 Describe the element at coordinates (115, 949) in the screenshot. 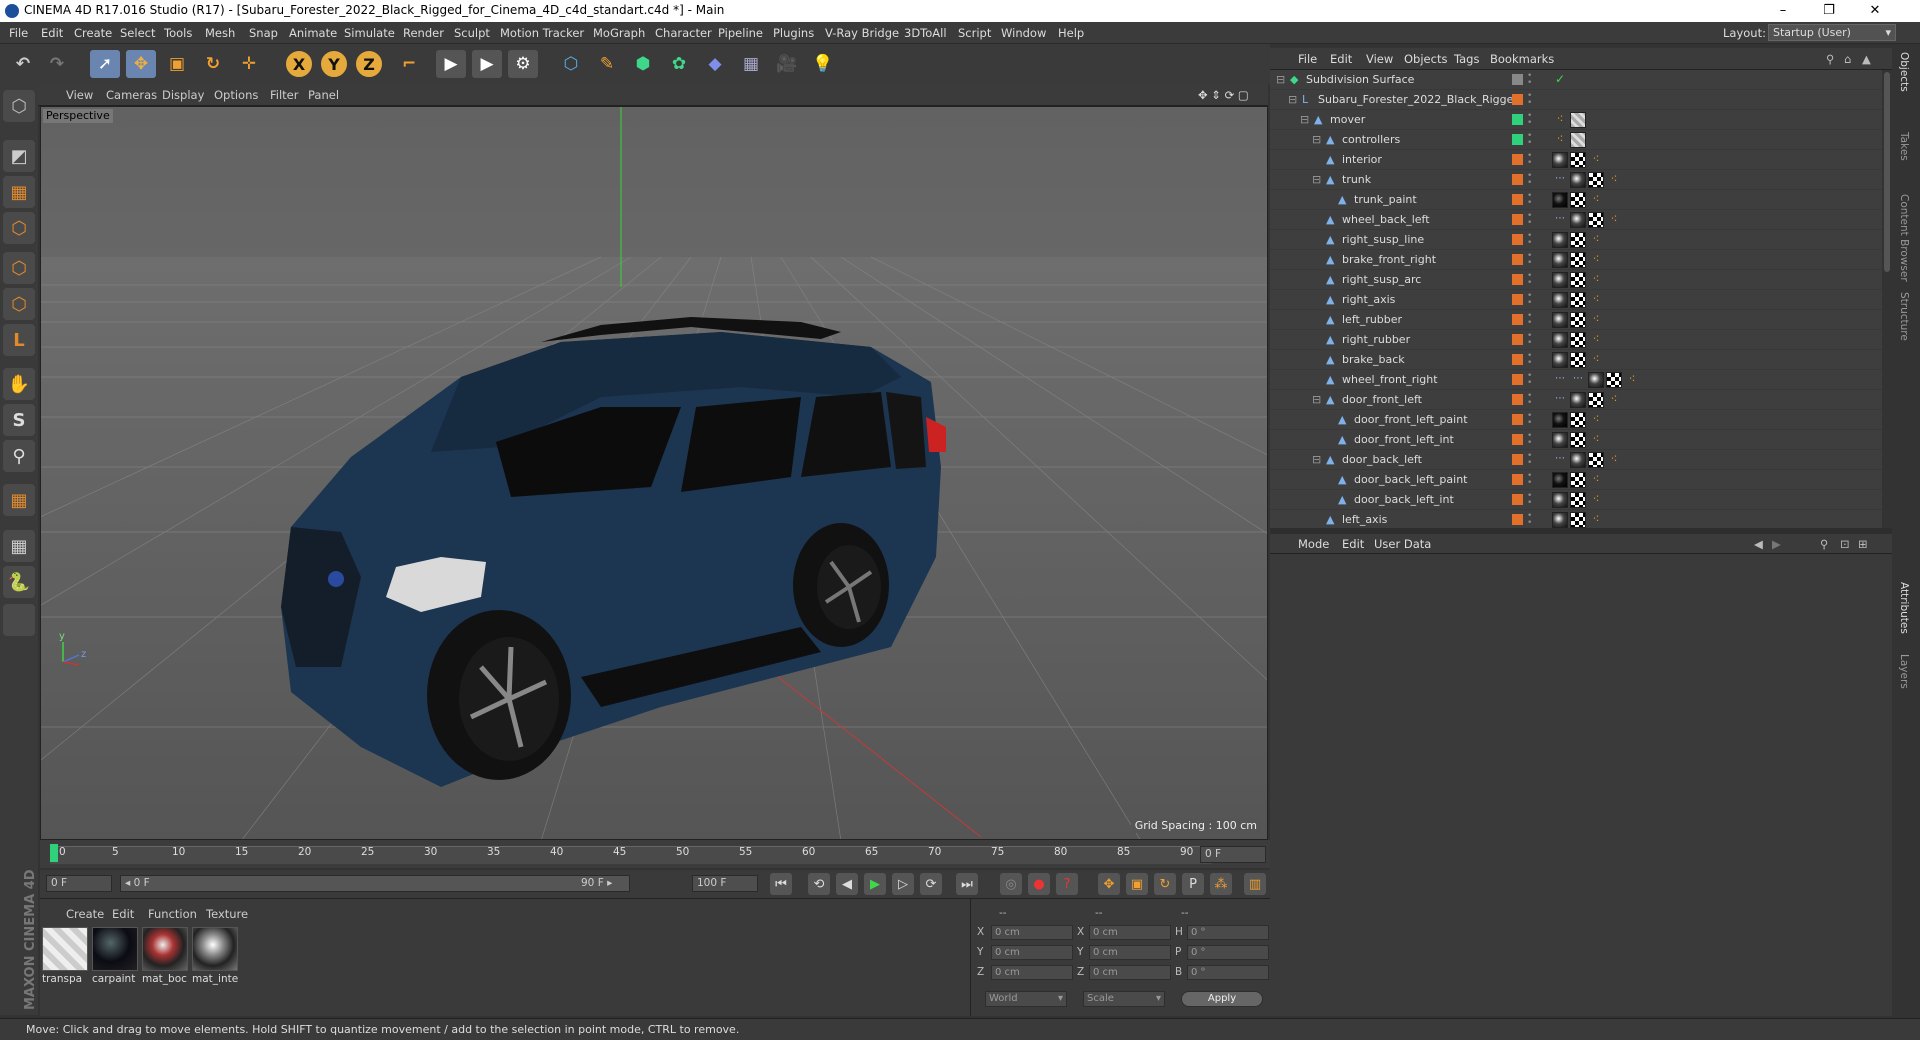

I see `material-swatch` at that location.